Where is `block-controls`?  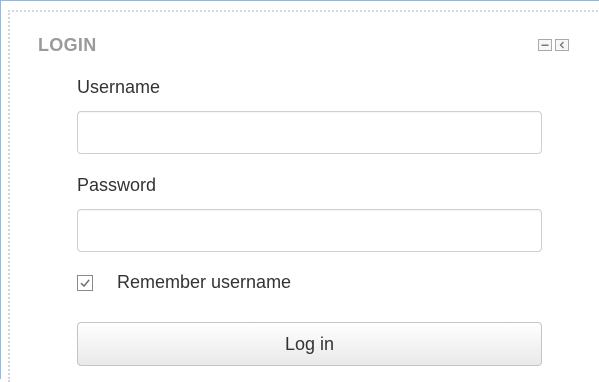 block-controls is located at coordinates (553, 45).